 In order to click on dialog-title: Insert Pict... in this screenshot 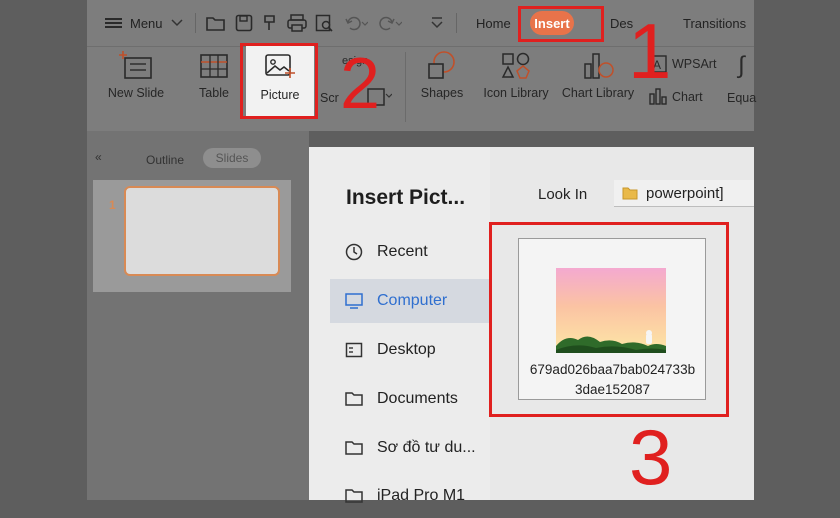, I will do `click(406, 197)`.